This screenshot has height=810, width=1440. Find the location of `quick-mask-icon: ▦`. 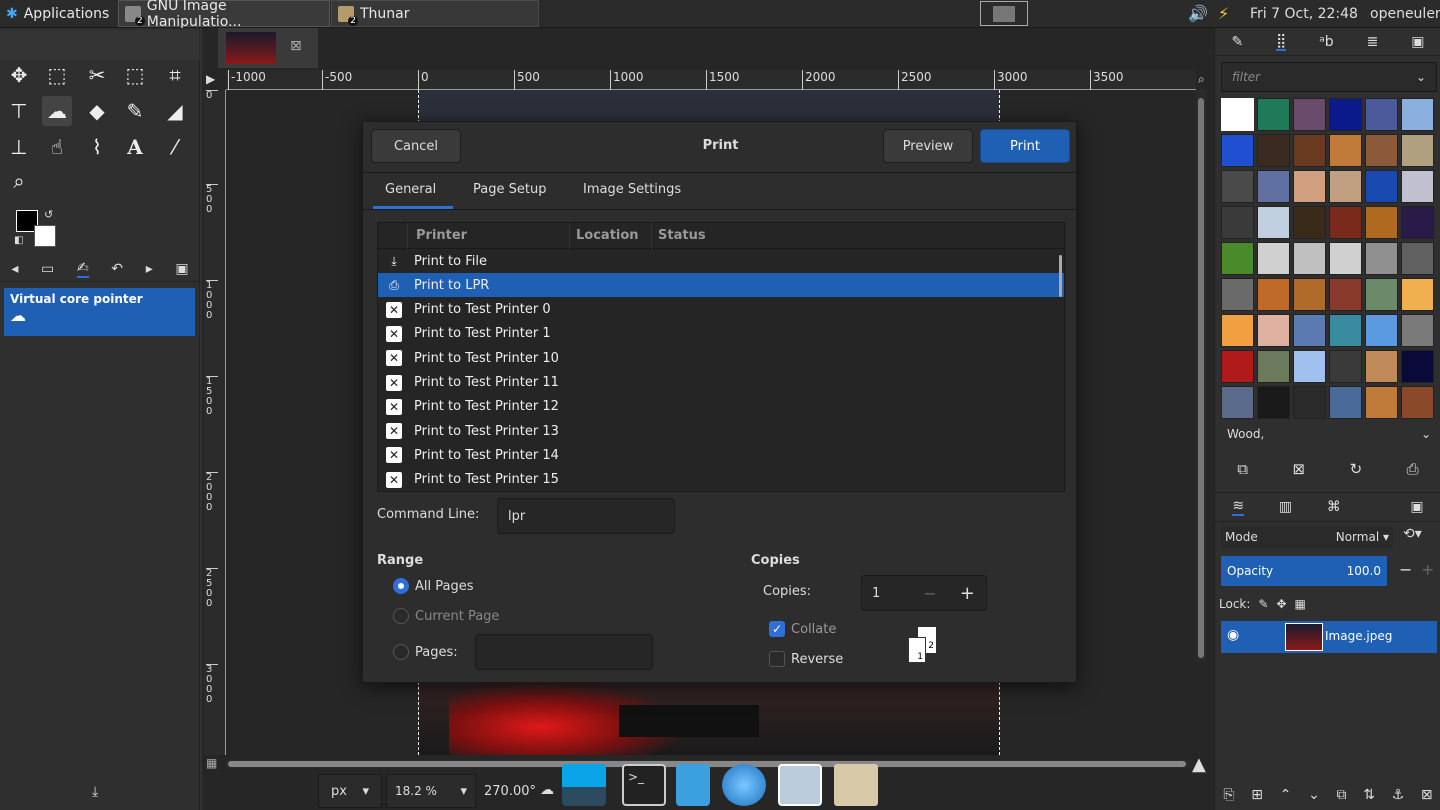

quick-mask-icon: ▦ is located at coordinates (211, 763).